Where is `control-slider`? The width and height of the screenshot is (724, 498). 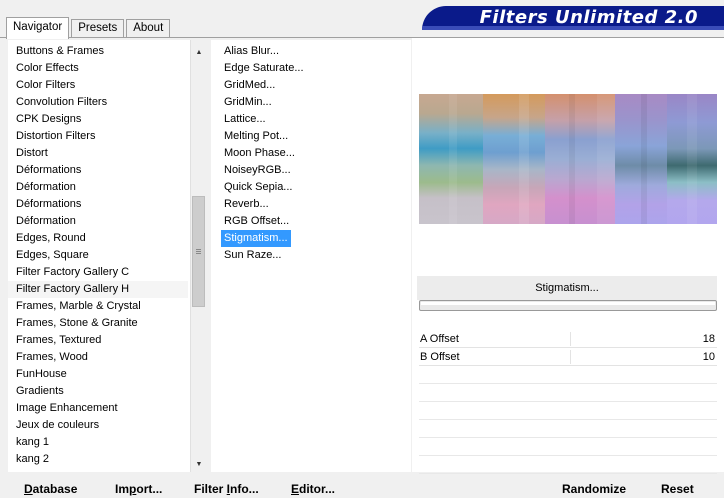 control-slider is located at coordinates (568, 305).